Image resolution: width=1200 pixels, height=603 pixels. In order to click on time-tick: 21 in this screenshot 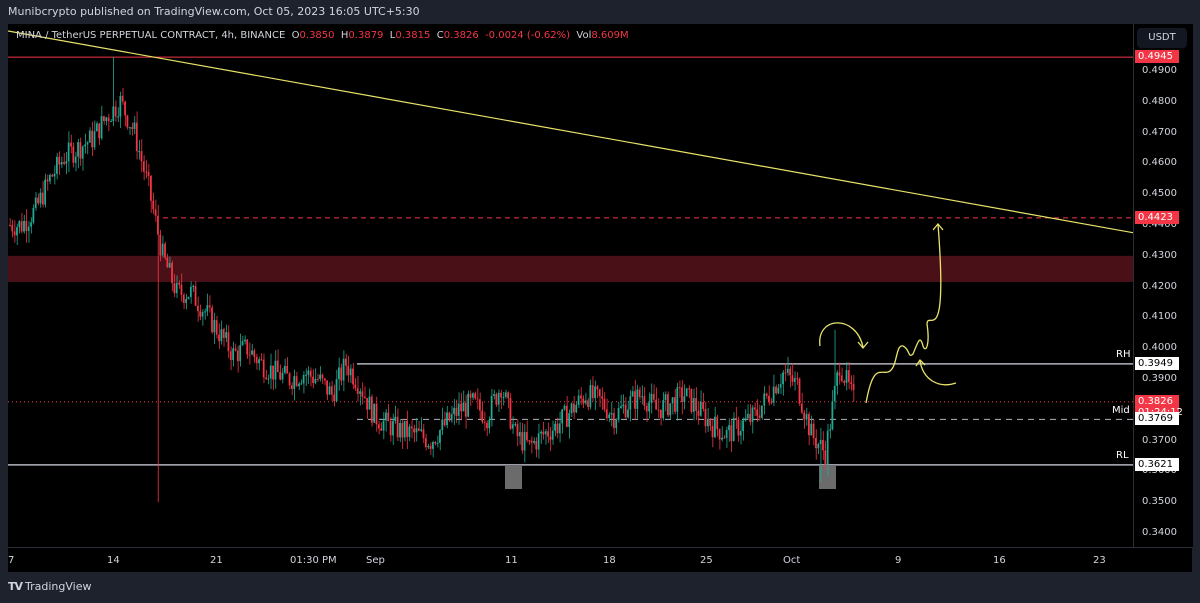, I will do `click(216, 560)`.